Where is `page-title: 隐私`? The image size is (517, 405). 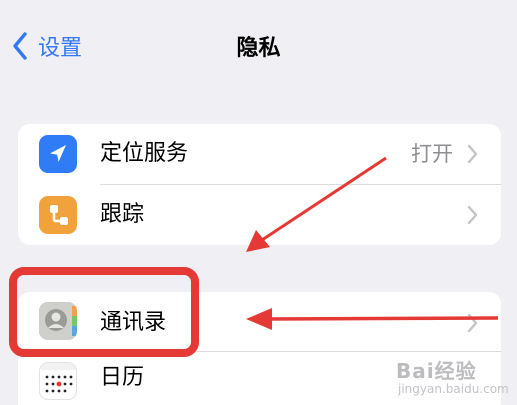 page-title: 隐私 is located at coordinates (258, 48).